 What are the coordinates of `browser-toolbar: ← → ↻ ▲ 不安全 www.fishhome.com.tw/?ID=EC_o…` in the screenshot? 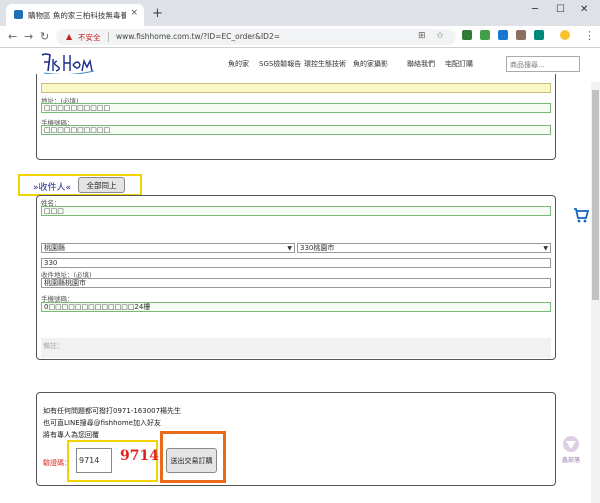 It's located at (300, 37).